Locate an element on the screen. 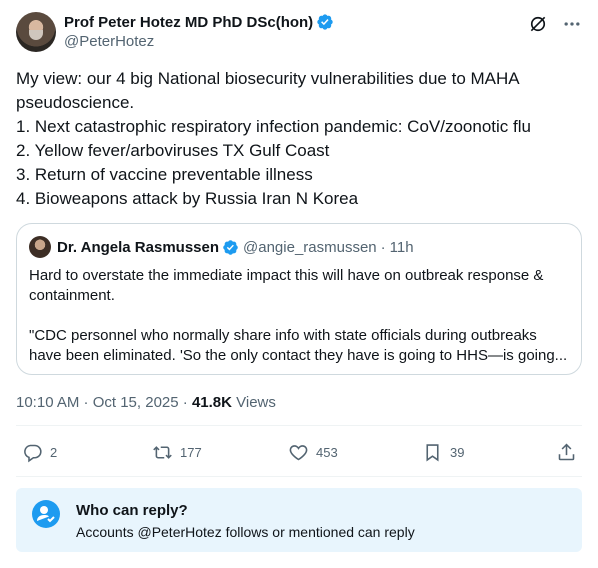 This screenshot has height=568, width=598. author-avatar is located at coordinates (36, 32).